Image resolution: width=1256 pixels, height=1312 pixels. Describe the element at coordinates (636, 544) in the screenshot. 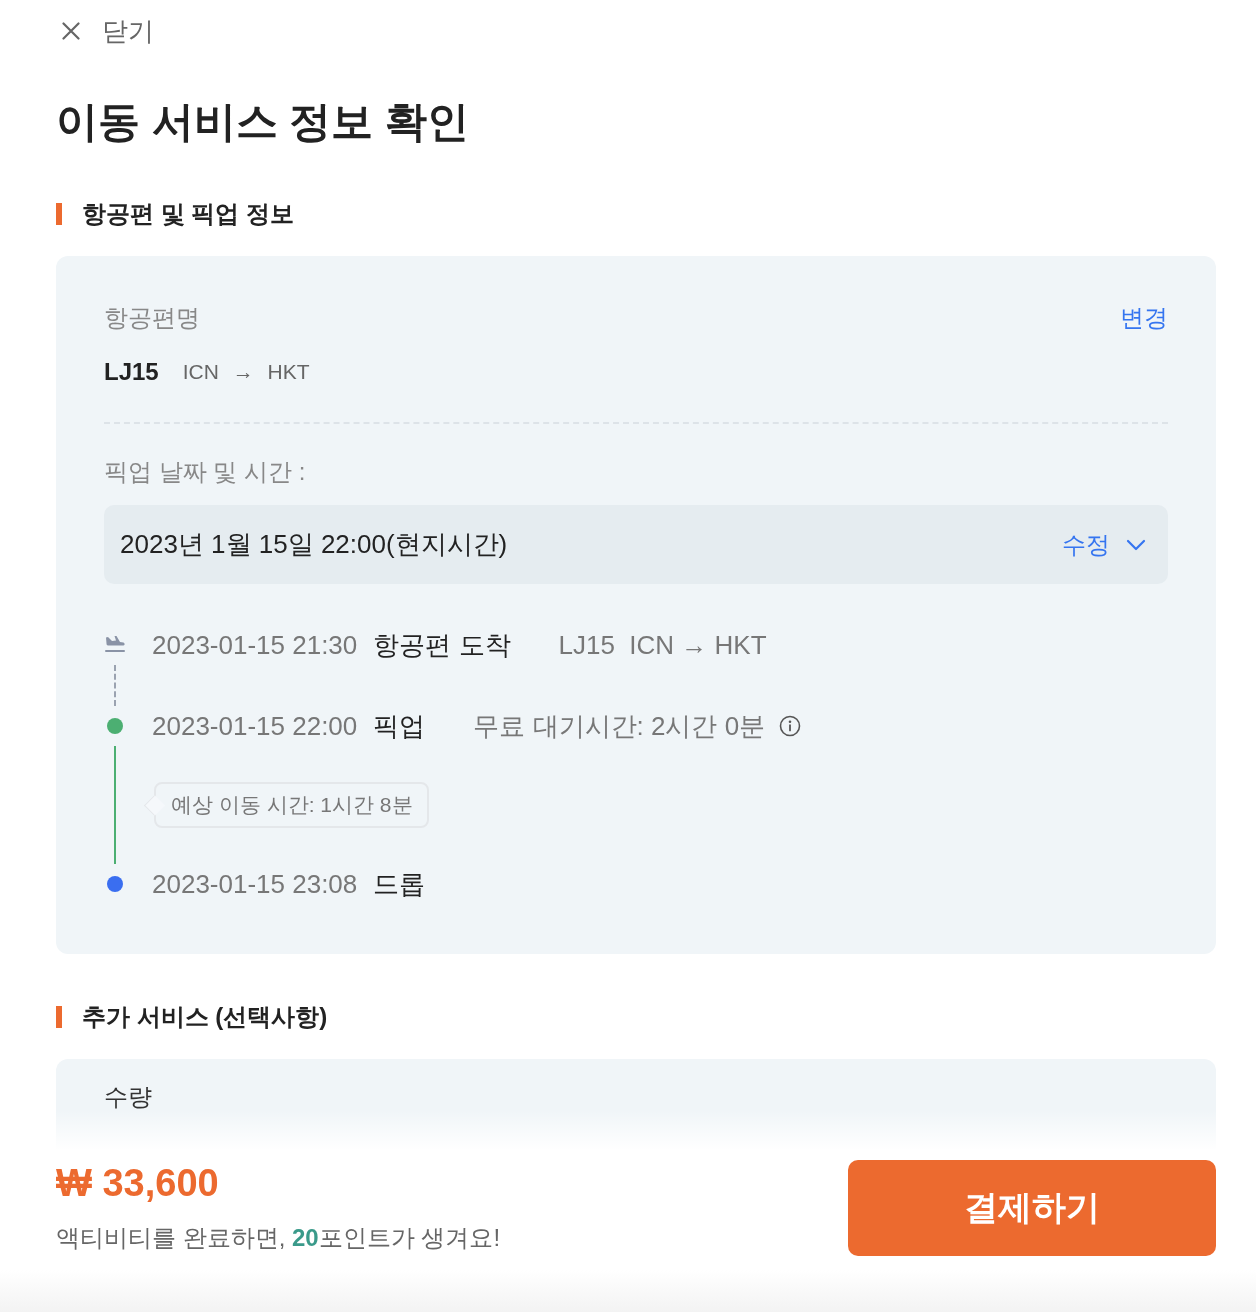

I see `pickup-time-field: 2023년 1월 15일 22:00(현지시간) 수정` at that location.